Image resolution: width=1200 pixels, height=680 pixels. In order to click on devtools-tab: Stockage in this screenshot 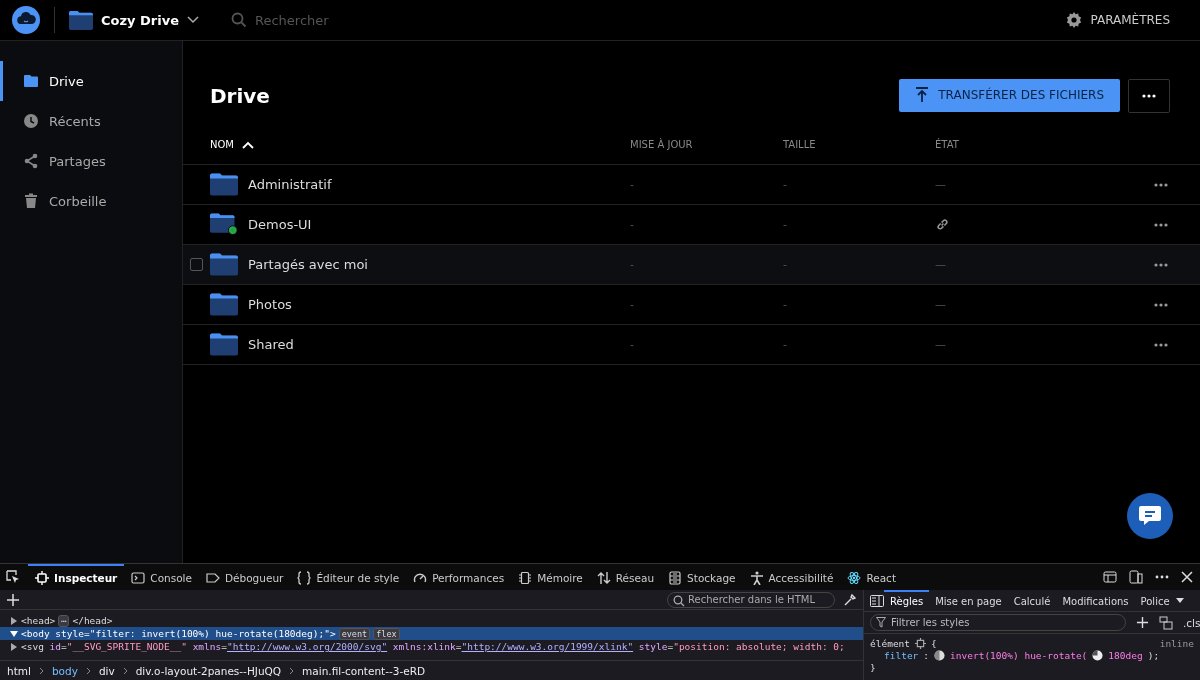, I will do `click(702, 576)`.